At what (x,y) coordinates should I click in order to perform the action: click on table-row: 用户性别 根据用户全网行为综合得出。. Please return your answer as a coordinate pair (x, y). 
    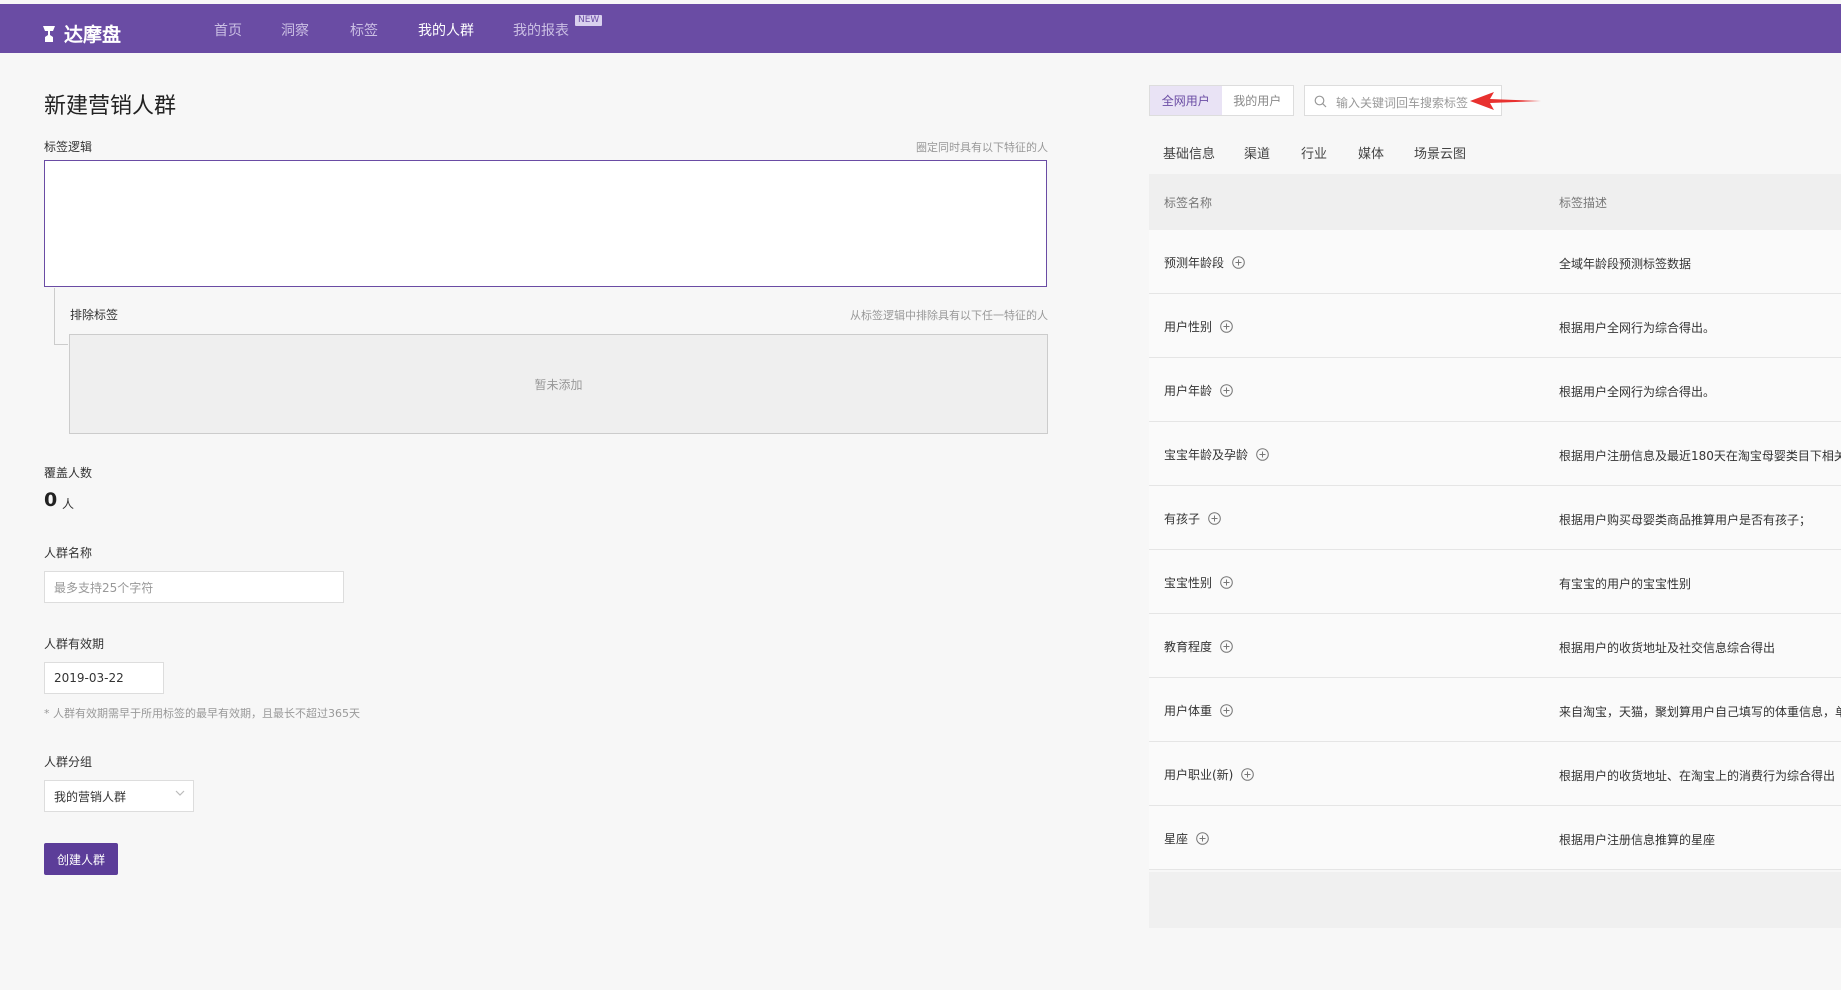
    Looking at the image, I should click on (1495, 326).